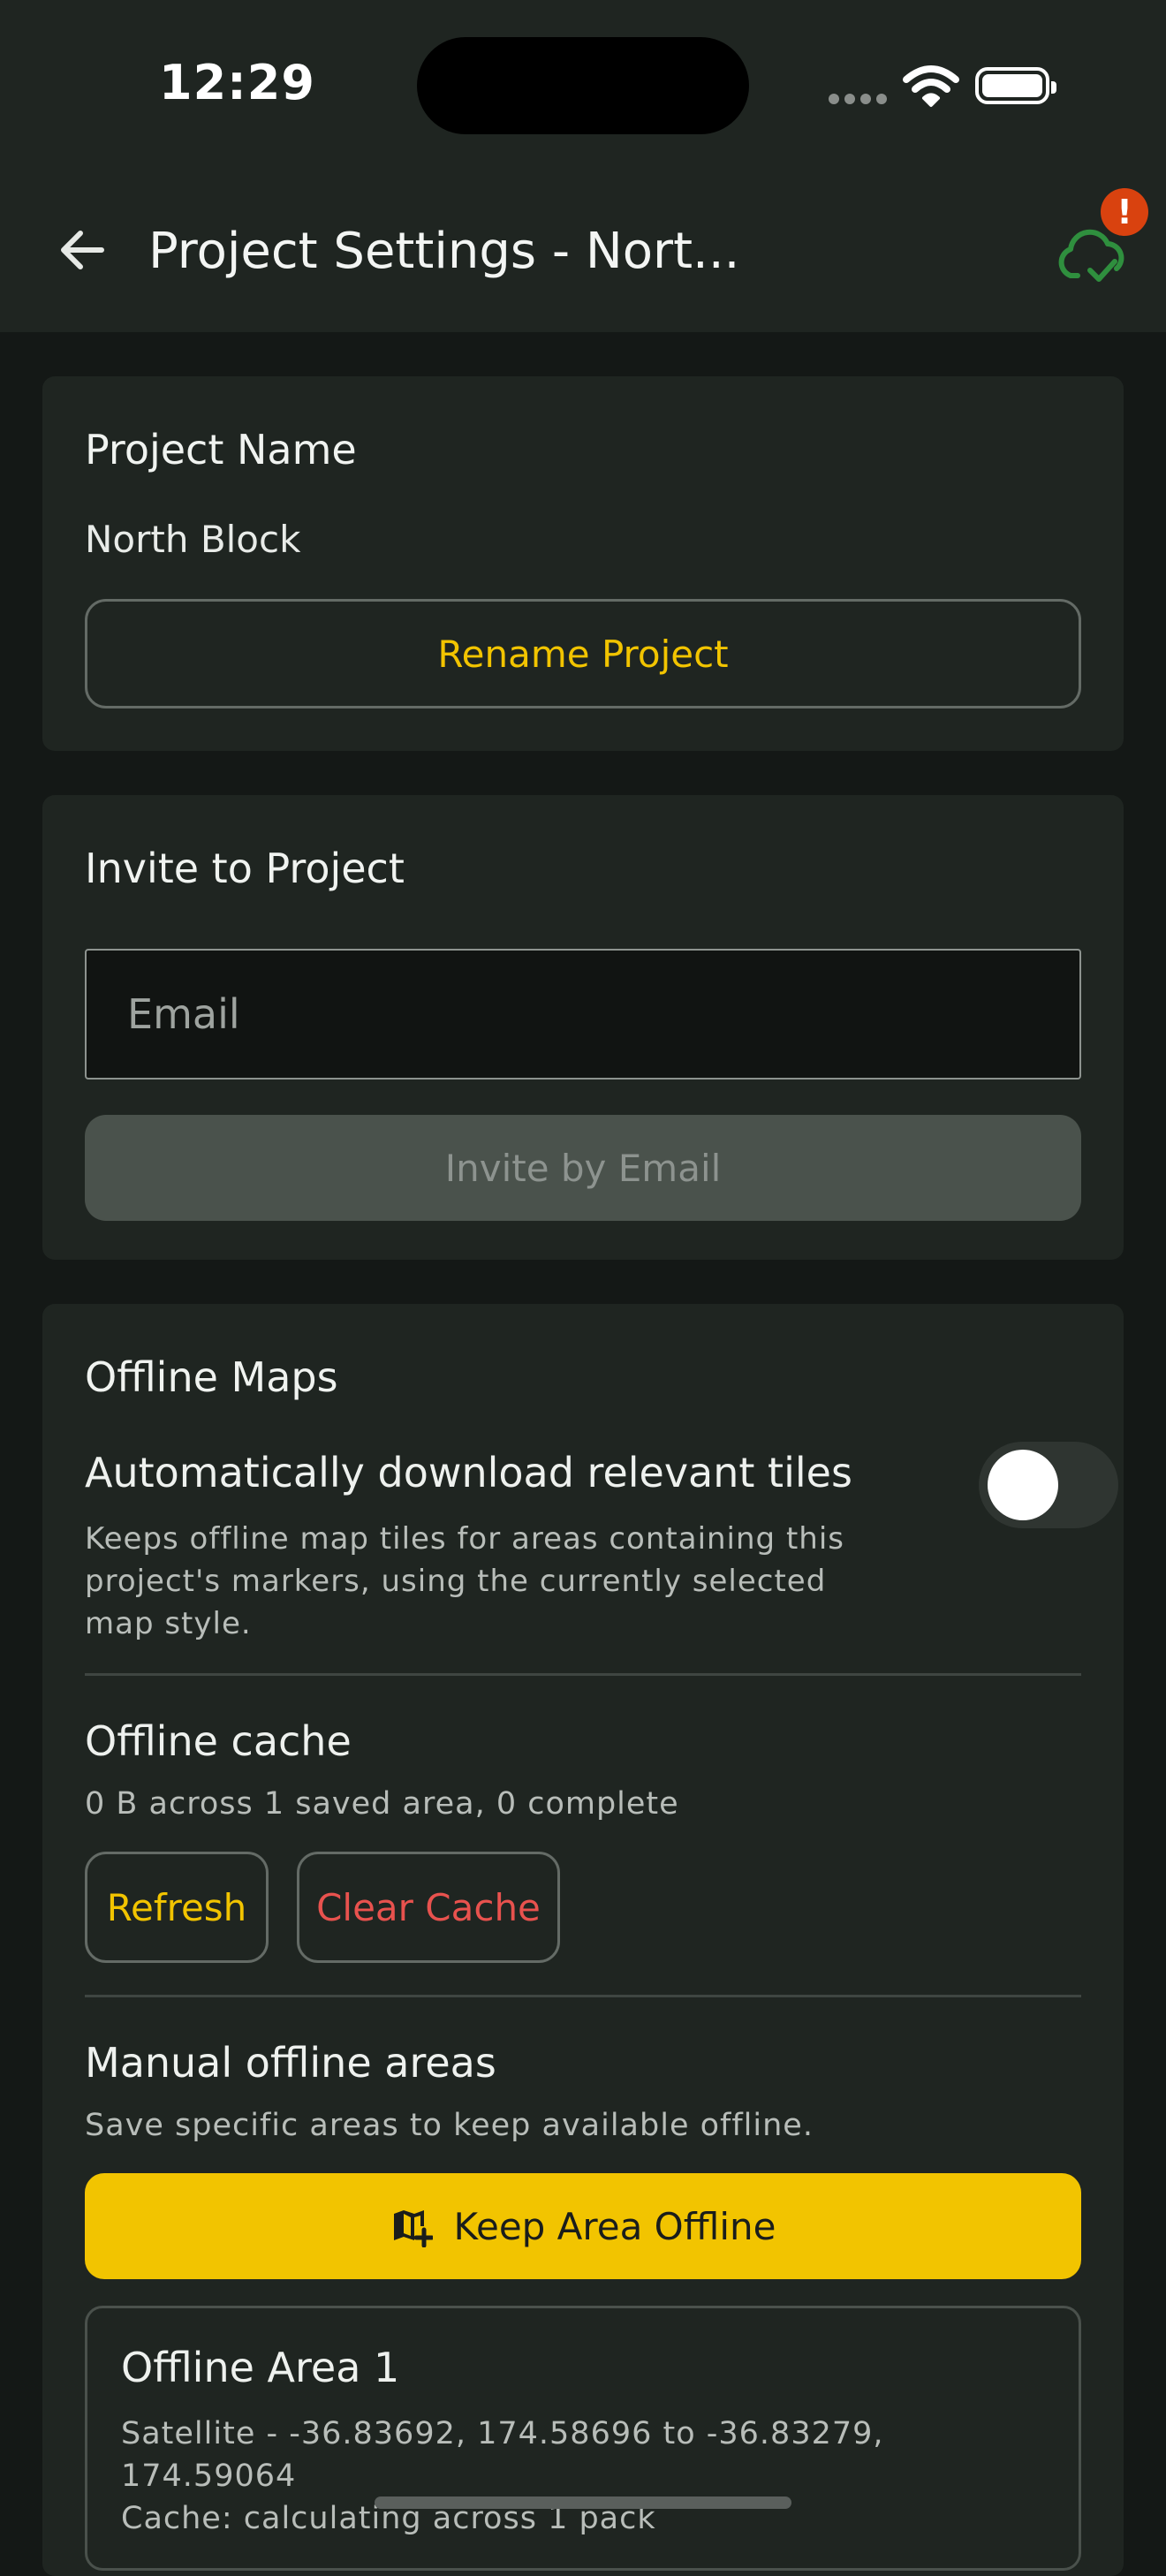 This screenshot has height=2576, width=1166. I want to click on invite-by-email-button: Invite by Email, so click(583, 1168).